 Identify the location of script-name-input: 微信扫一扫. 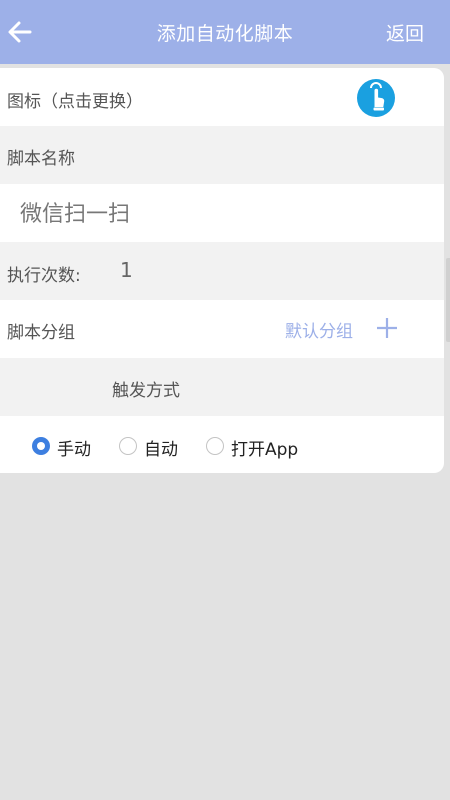
(75, 212).